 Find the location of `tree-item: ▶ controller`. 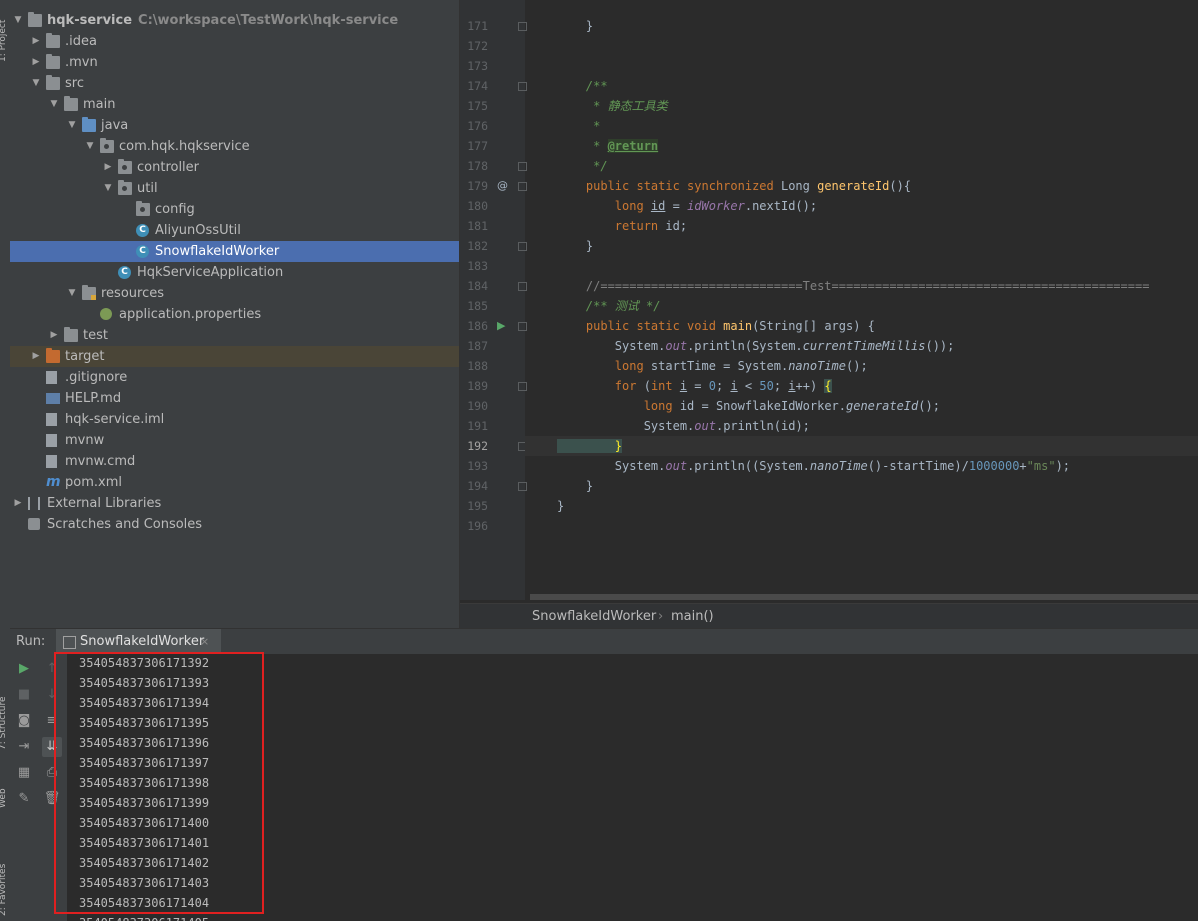

tree-item: ▶ controller is located at coordinates (234, 167).